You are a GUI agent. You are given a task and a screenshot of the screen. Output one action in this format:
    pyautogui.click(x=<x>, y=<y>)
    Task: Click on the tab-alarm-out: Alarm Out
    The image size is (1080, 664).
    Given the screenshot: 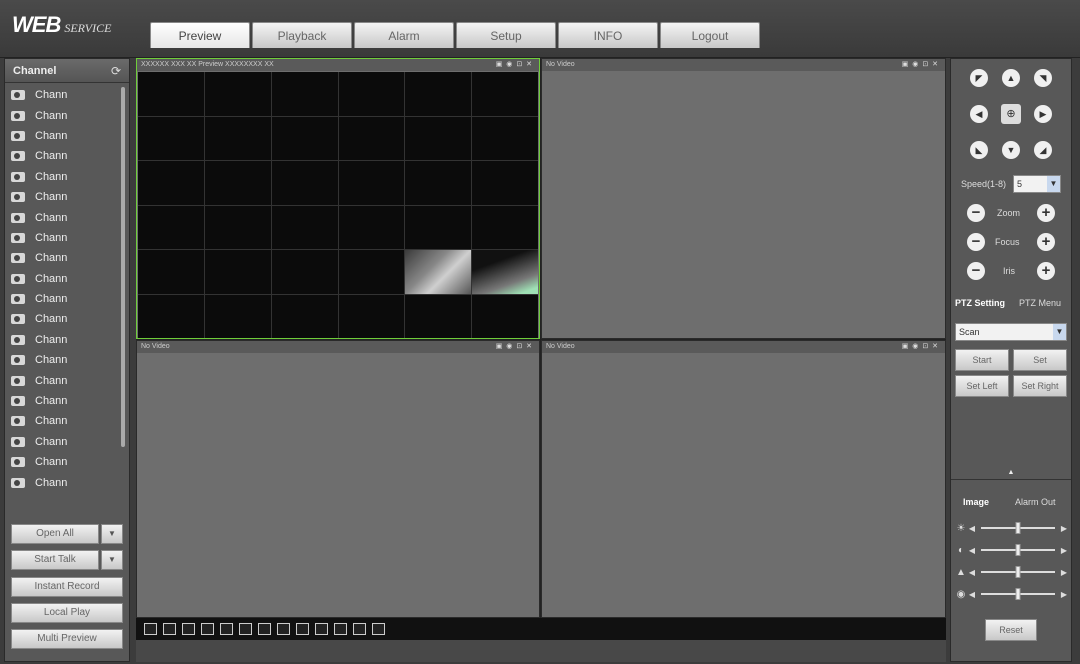 What is the action you would take?
    pyautogui.click(x=1035, y=502)
    